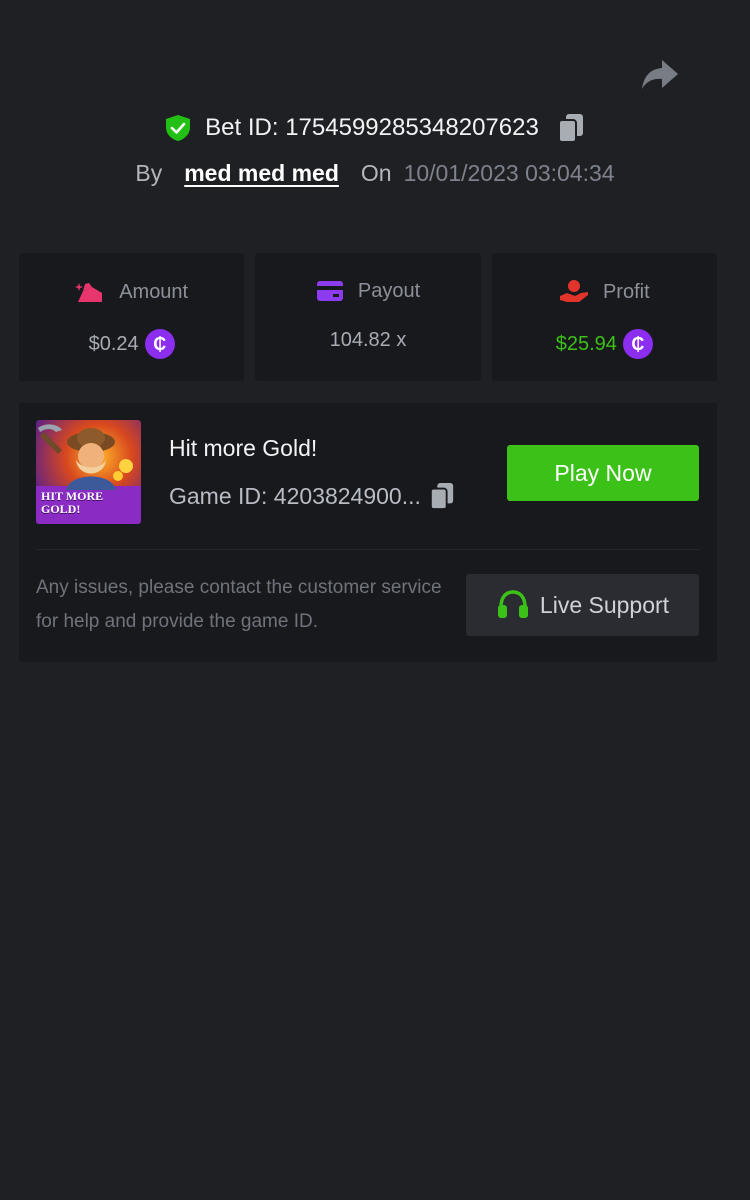 This screenshot has height=1200, width=750. What do you see at coordinates (368, 340) in the screenshot?
I see `payout-value: 104.82 x` at bounding box center [368, 340].